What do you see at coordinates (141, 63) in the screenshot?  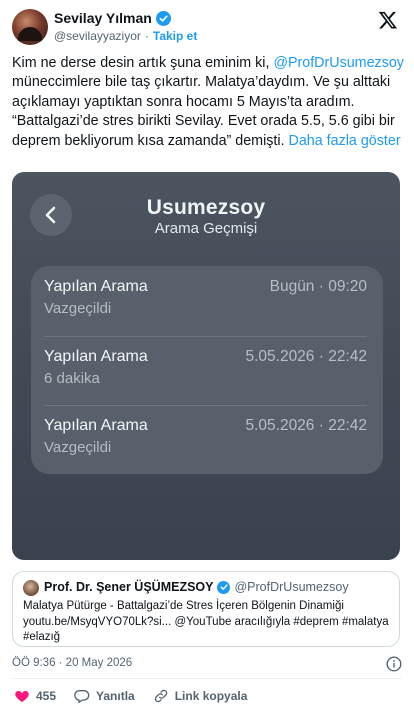 I see `tweet-text-line1: Kim ne derse desin artık şuna eminim ki,` at bounding box center [141, 63].